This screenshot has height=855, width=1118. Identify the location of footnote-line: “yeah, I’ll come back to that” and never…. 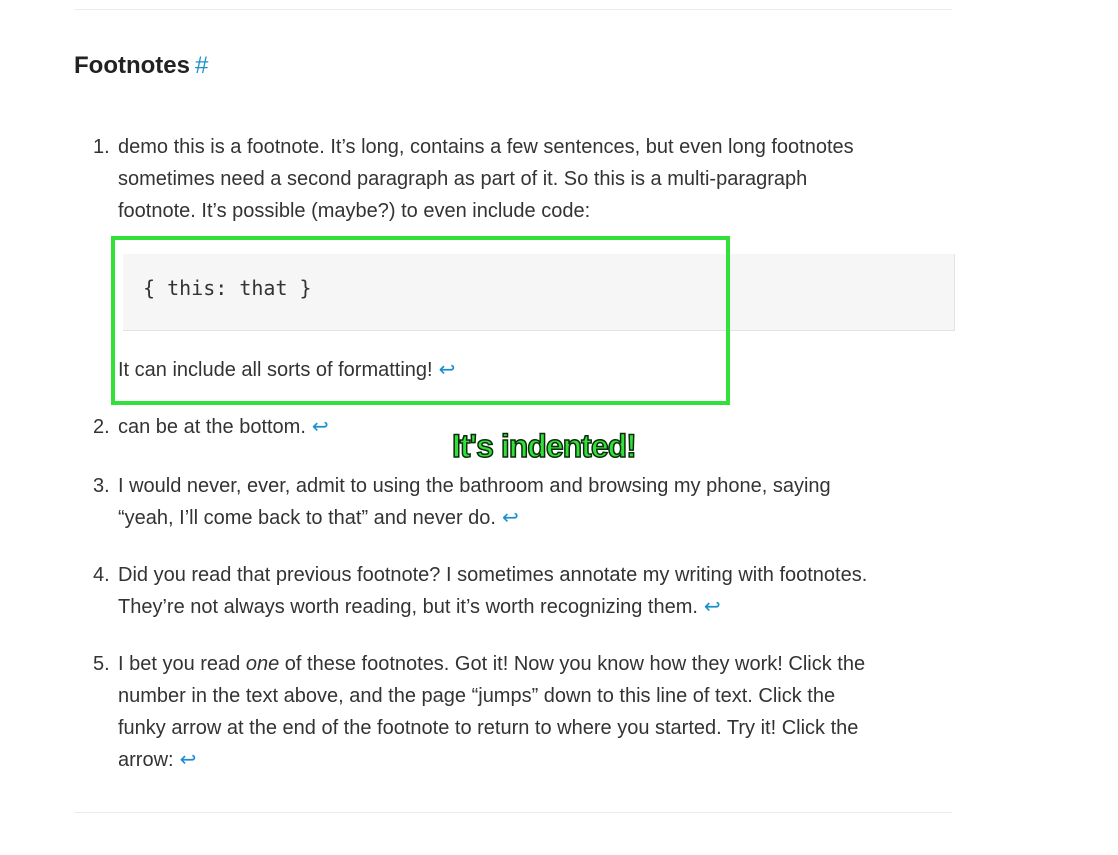
(520, 518).